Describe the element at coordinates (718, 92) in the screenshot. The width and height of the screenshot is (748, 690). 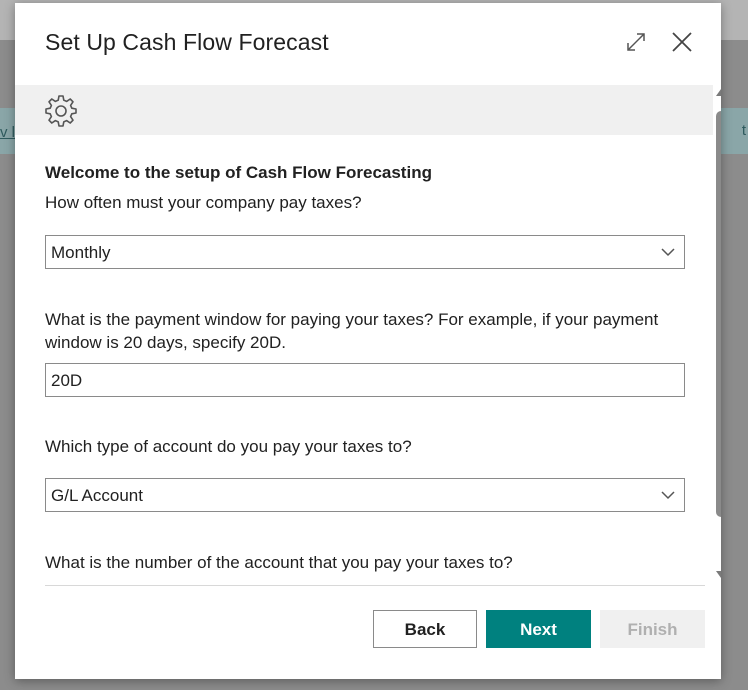
I see `scroll-up-arrow` at that location.